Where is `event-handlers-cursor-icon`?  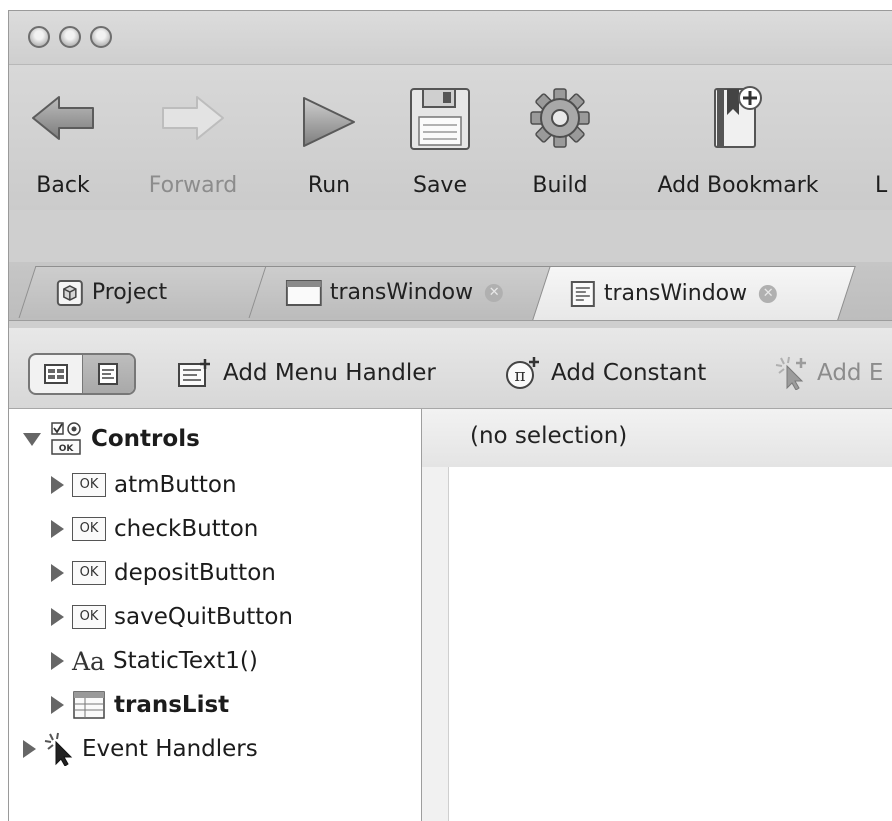
event-handlers-cursor-icon is located at coordinates (58, 749).